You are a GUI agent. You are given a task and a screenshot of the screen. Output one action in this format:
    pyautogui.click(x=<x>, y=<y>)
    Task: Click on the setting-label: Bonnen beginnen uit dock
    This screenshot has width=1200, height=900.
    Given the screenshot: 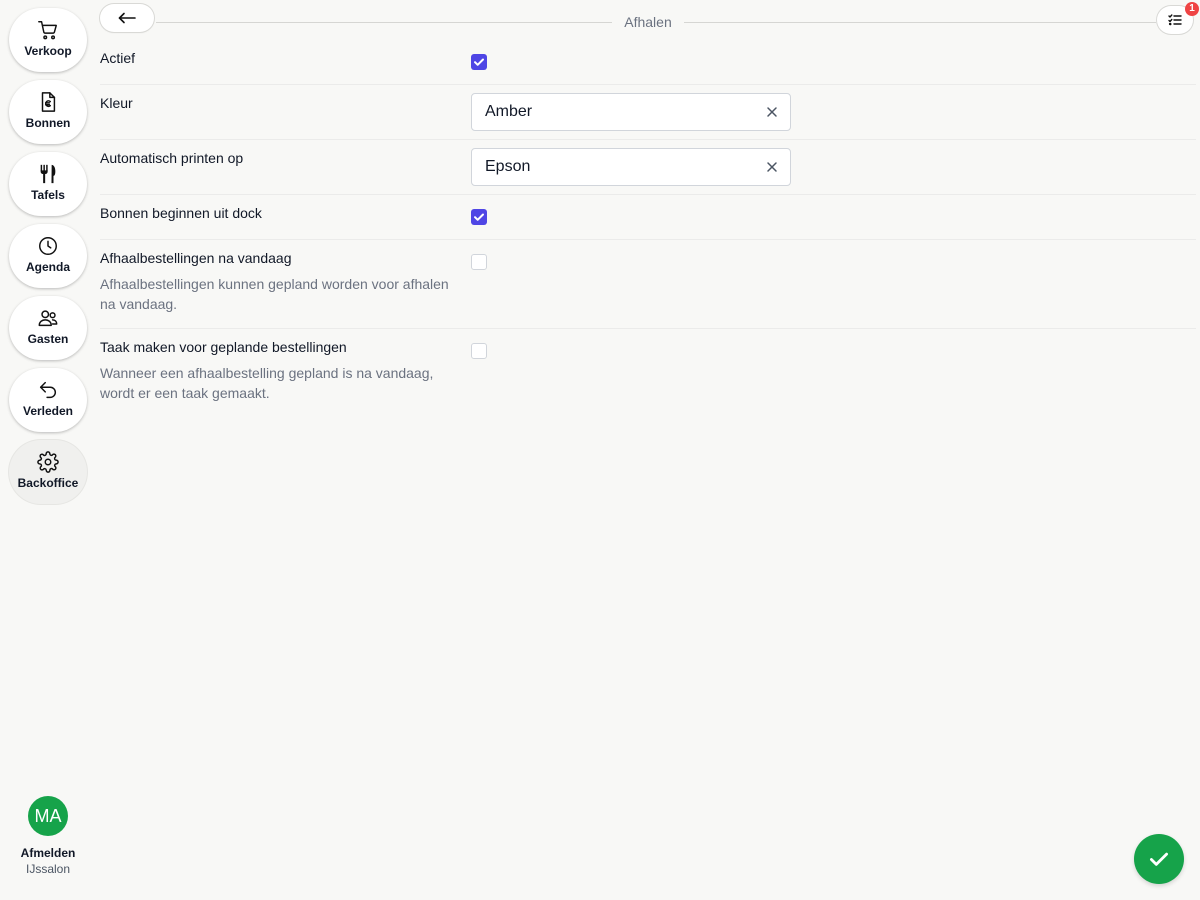 What is the action you would take?
    pyautogui.click(x=181, y=213)
    